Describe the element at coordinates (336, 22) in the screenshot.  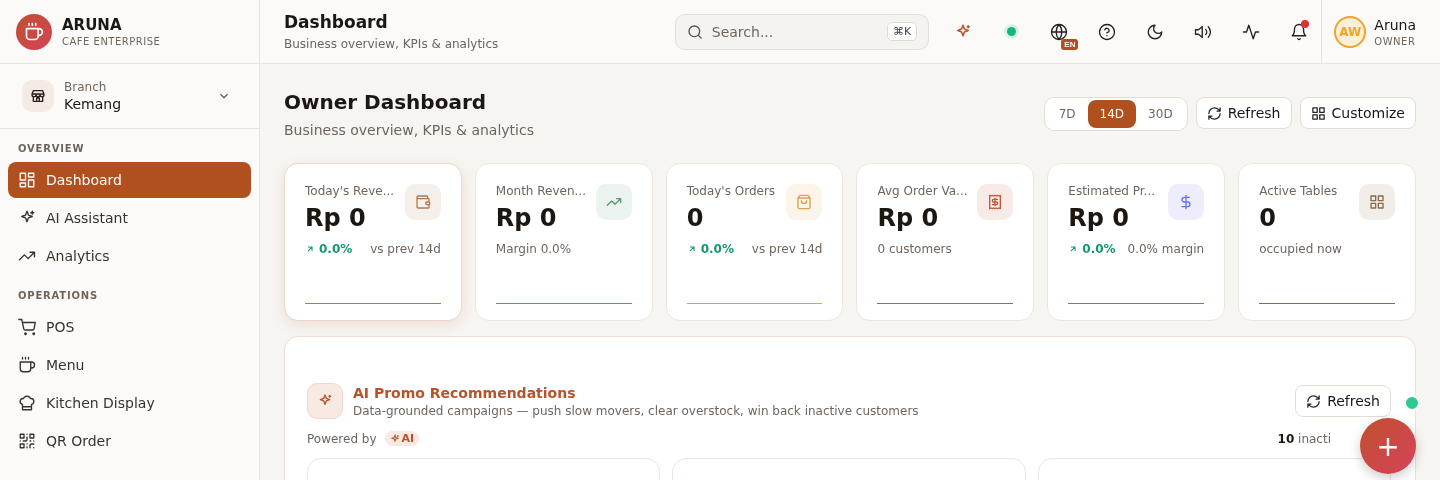
I see `page-title: Dashboard` at that location.